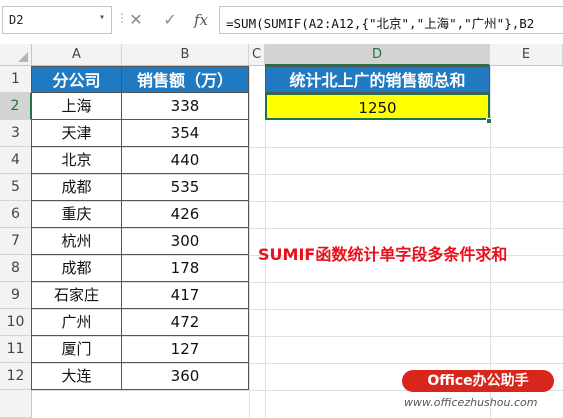  What do you see at coordinates (377, 80) in the screenshot?
I see `summary-header-cell: 统计北上广的销售额总和` at bounding box center [377, 80].